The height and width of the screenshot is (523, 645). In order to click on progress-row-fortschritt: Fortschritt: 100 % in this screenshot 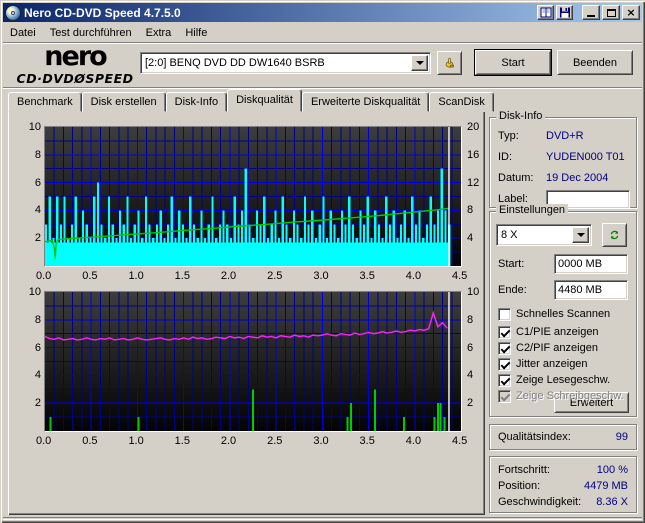, I will do `click(563, 470)`.